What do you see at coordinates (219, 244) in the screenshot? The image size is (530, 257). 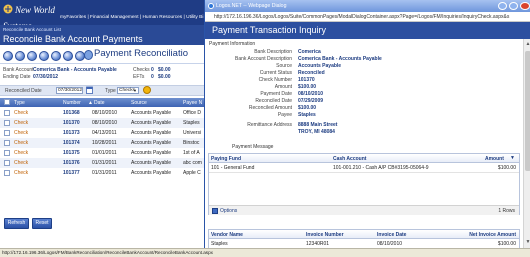 I see `vendor-name-cell: Staples` at bounding box center [219, 244].